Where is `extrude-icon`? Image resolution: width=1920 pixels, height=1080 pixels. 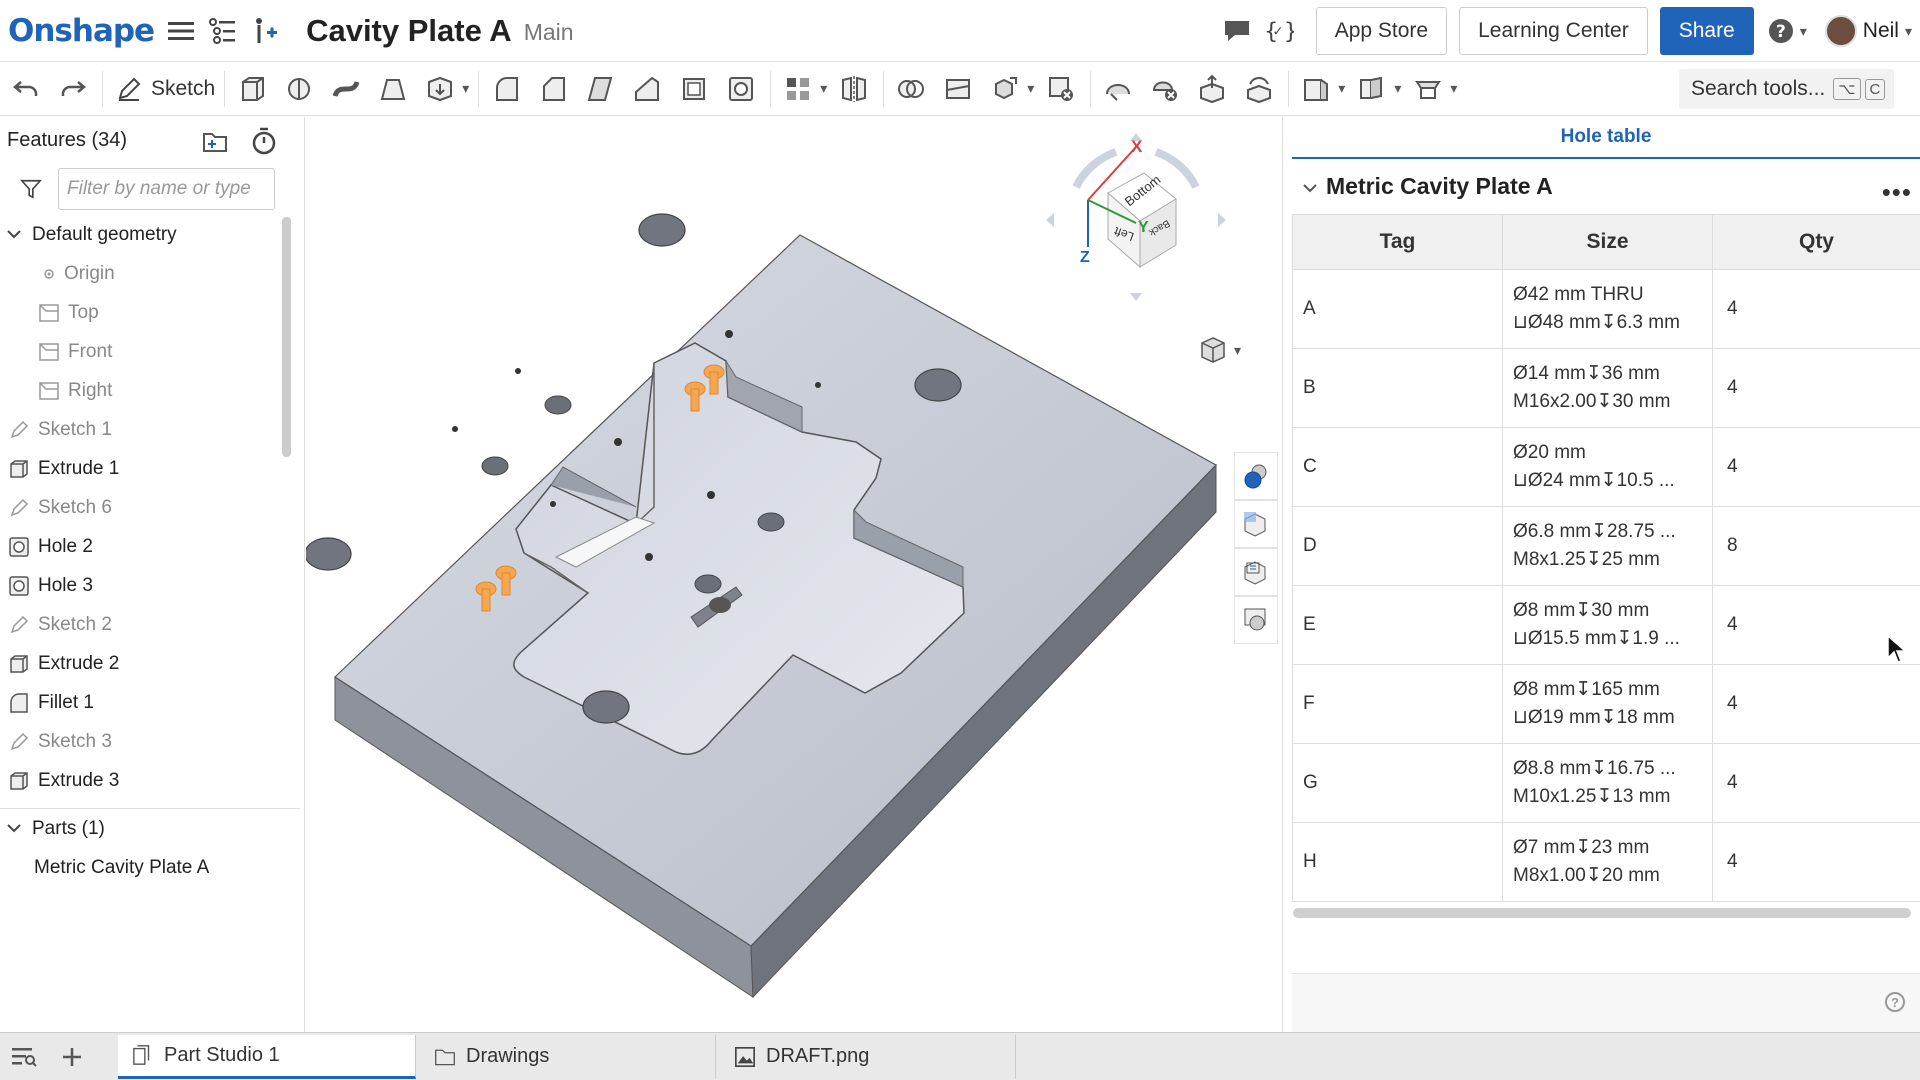 extrude-icon is located at coordinates (252, 89).